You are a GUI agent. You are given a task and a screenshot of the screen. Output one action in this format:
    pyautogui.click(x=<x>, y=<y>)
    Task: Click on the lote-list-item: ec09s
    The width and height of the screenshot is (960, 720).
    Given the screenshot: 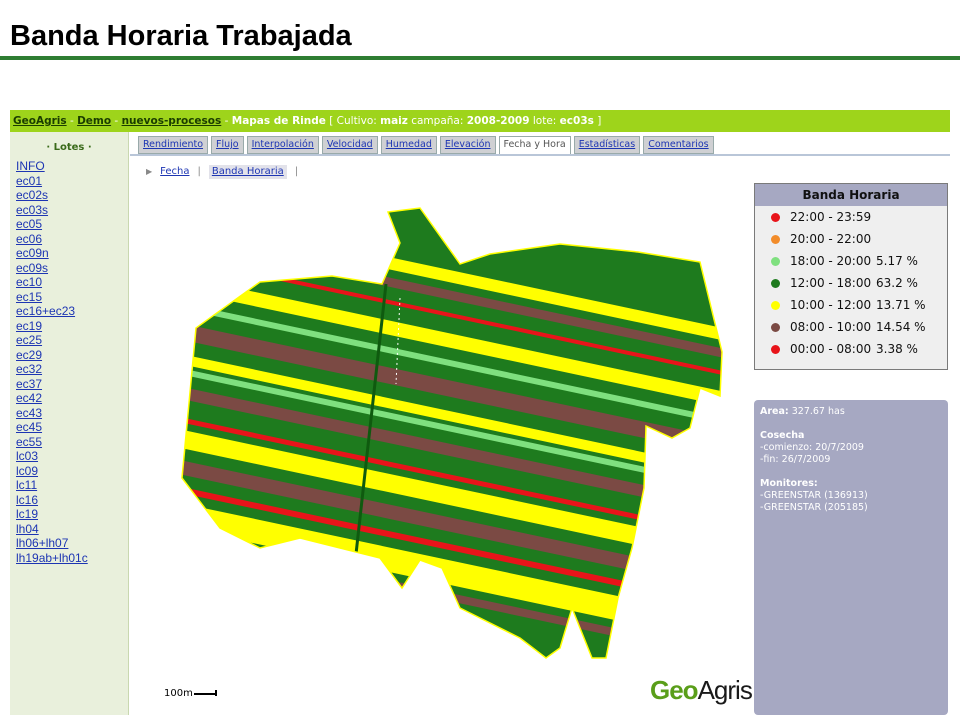 What is the action you would take?
    pyautogui.click(x=72, y=268)
    